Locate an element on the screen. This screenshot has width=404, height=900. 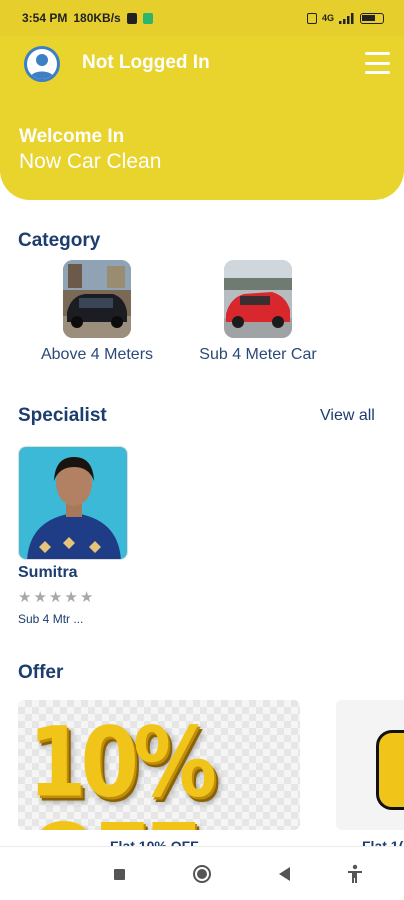
back-triangle-icon is located at coordinates (284, 874).